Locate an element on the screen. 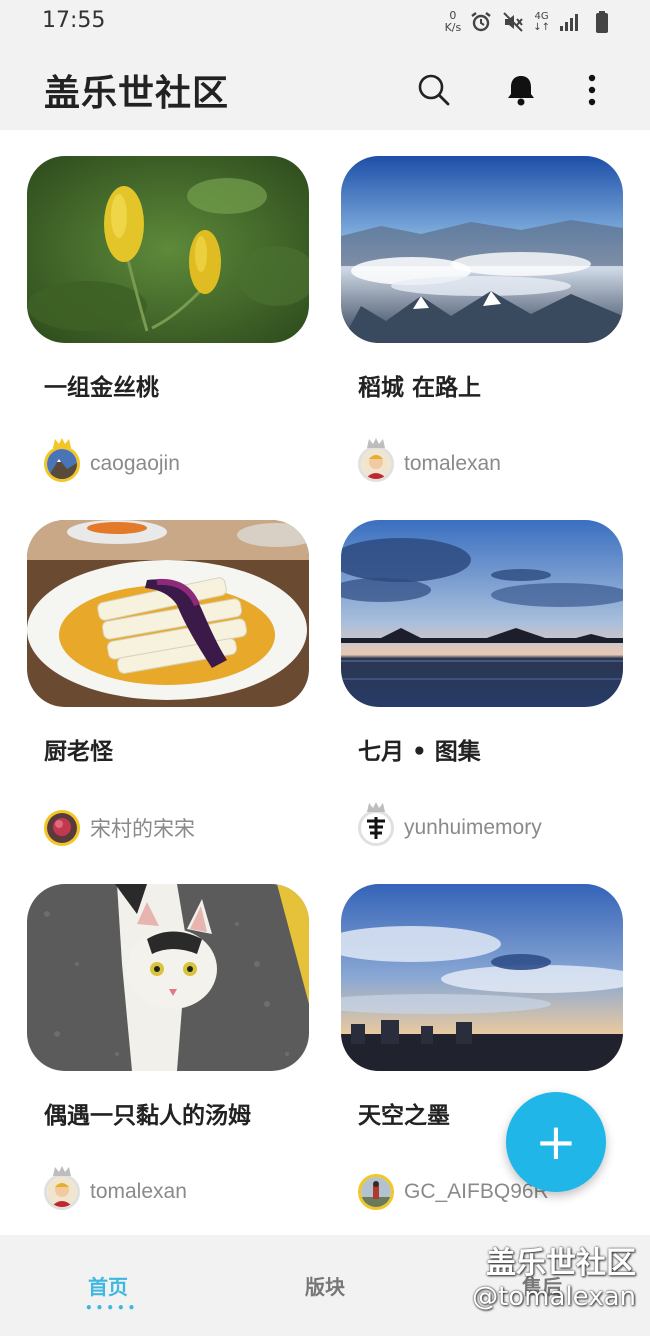 The width and height of the screenshot is (650, 1336). post-image-flowers is located at coordinates (168, 249).